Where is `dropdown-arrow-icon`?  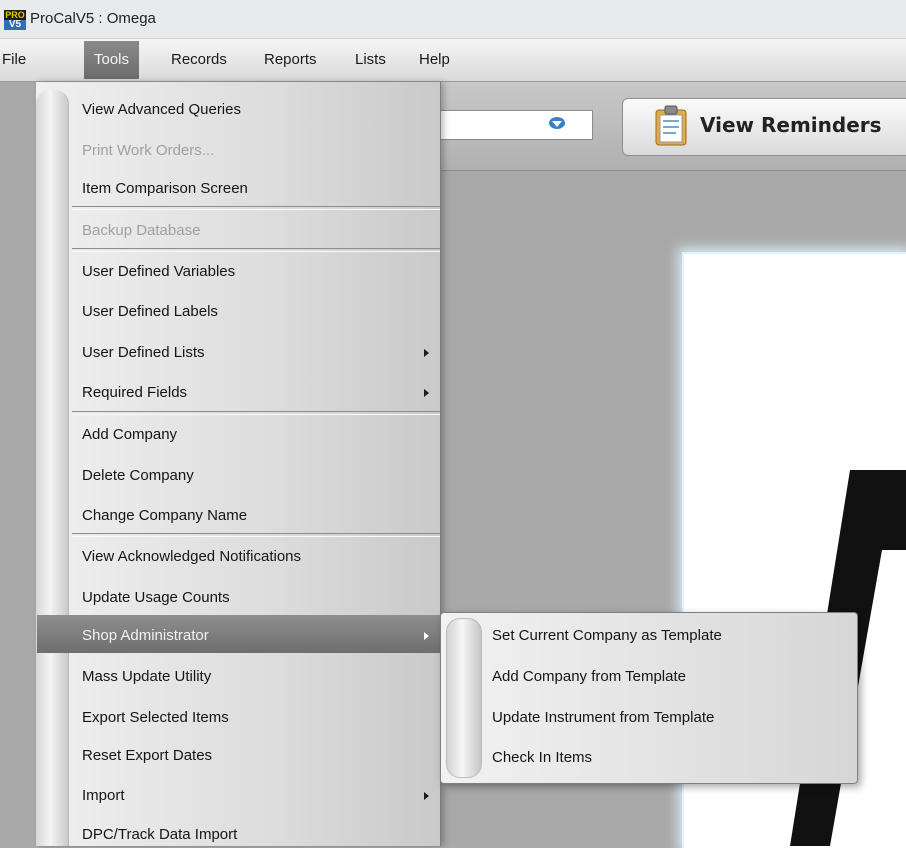 dropdown-arrow-icon is located at coordinates (557, 123).